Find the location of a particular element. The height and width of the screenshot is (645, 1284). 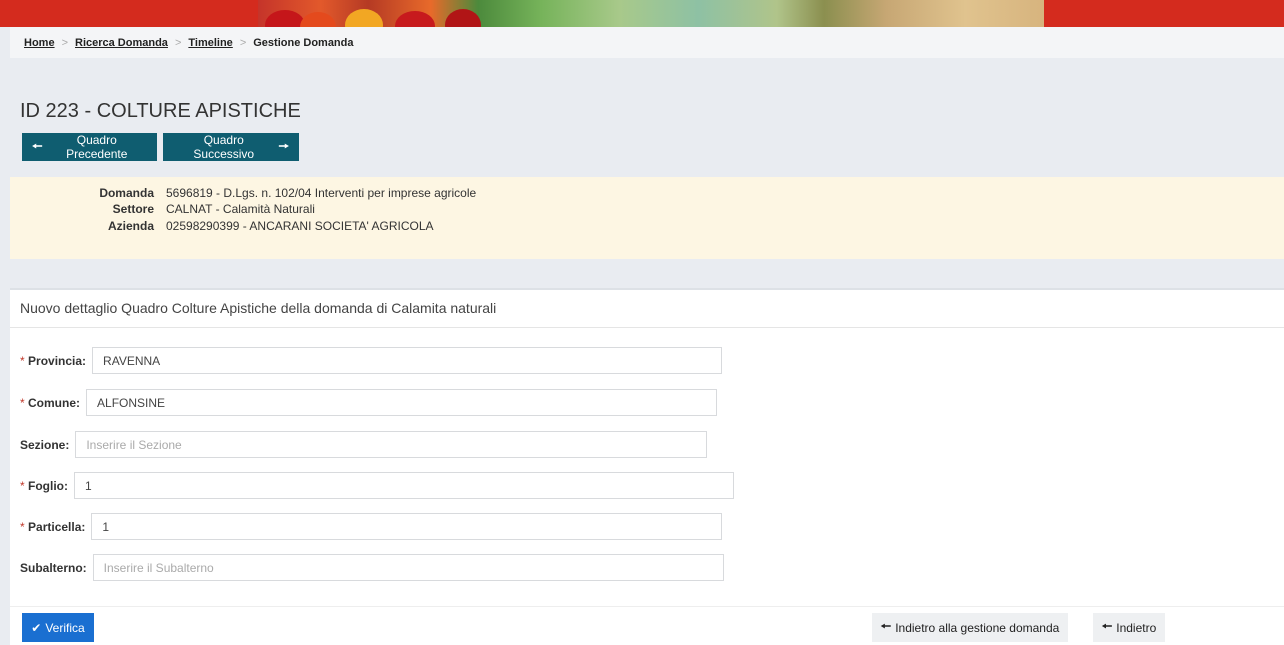

field-label: * Comune: is located at coordinates (50, 402).